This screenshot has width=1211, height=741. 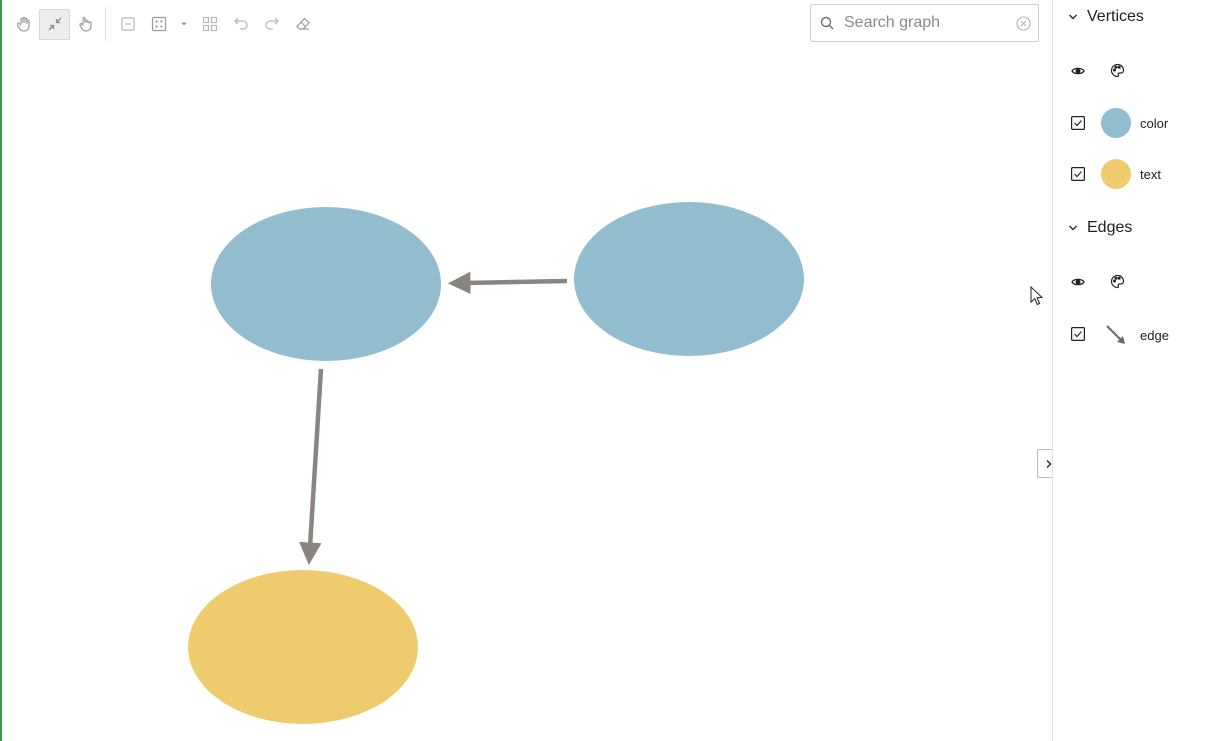 I want to click on search-input, so click(x=924, y=23).